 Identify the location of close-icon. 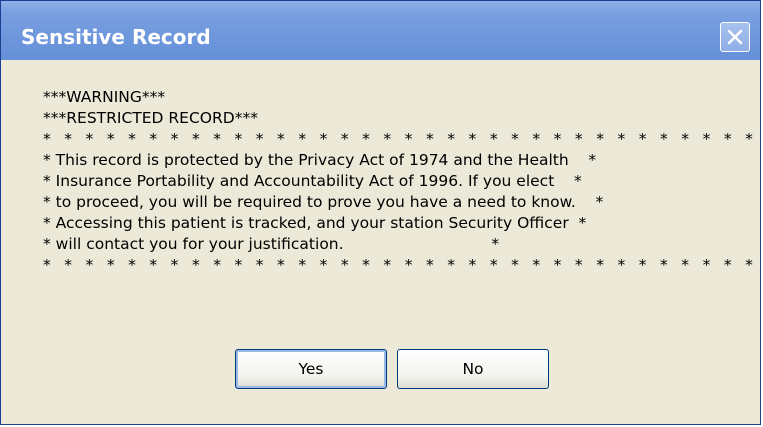
(735, 37).